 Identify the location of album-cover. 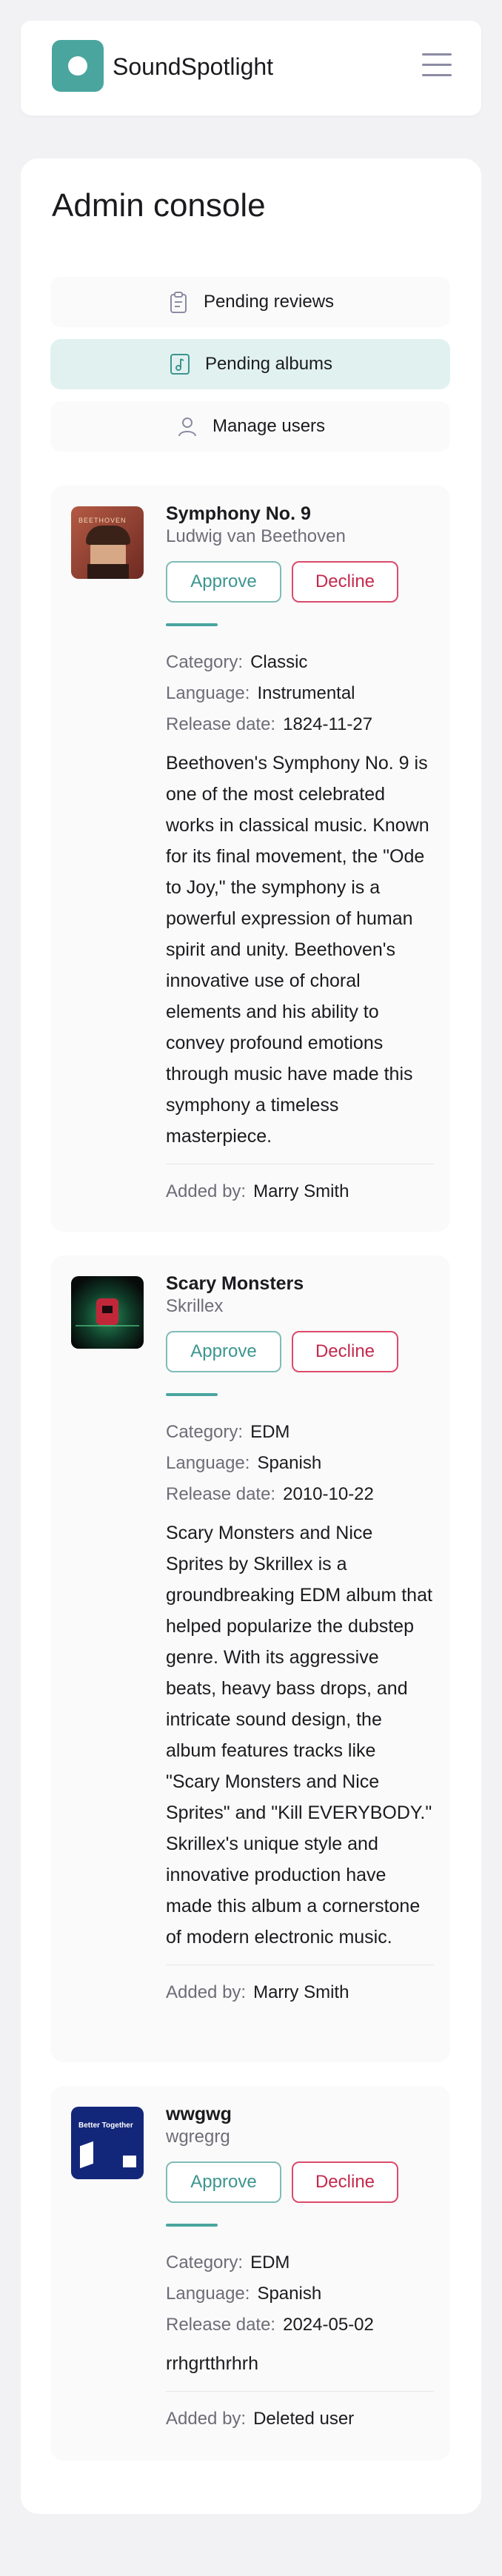
(107, 1312).